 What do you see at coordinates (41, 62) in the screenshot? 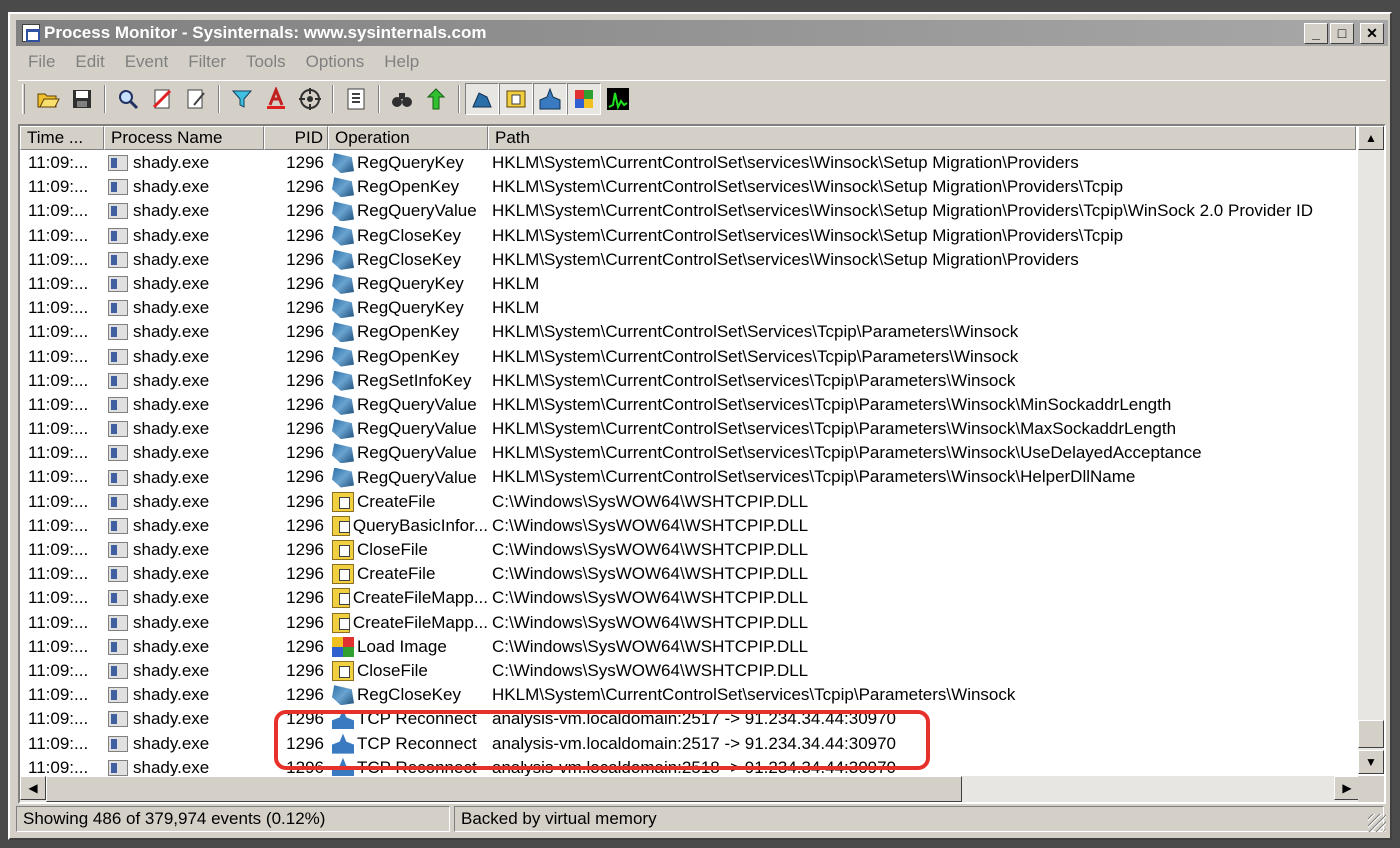
I see `menu-file: File` at bounding box center [41, 62].